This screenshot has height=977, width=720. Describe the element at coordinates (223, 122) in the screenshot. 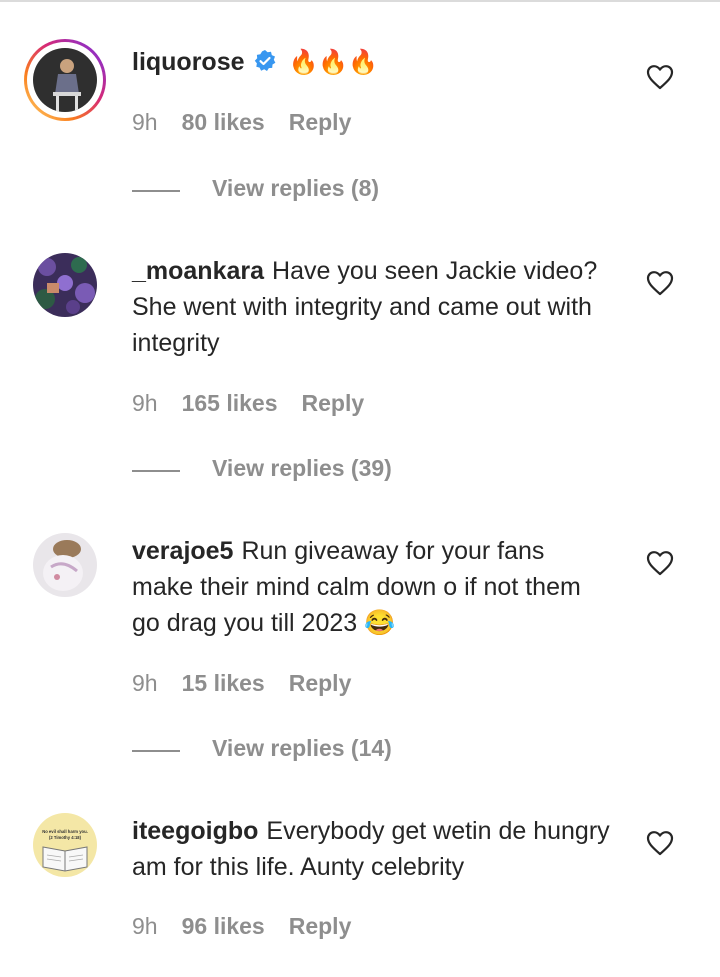

I see `likes-count: 80 likes` at that location.